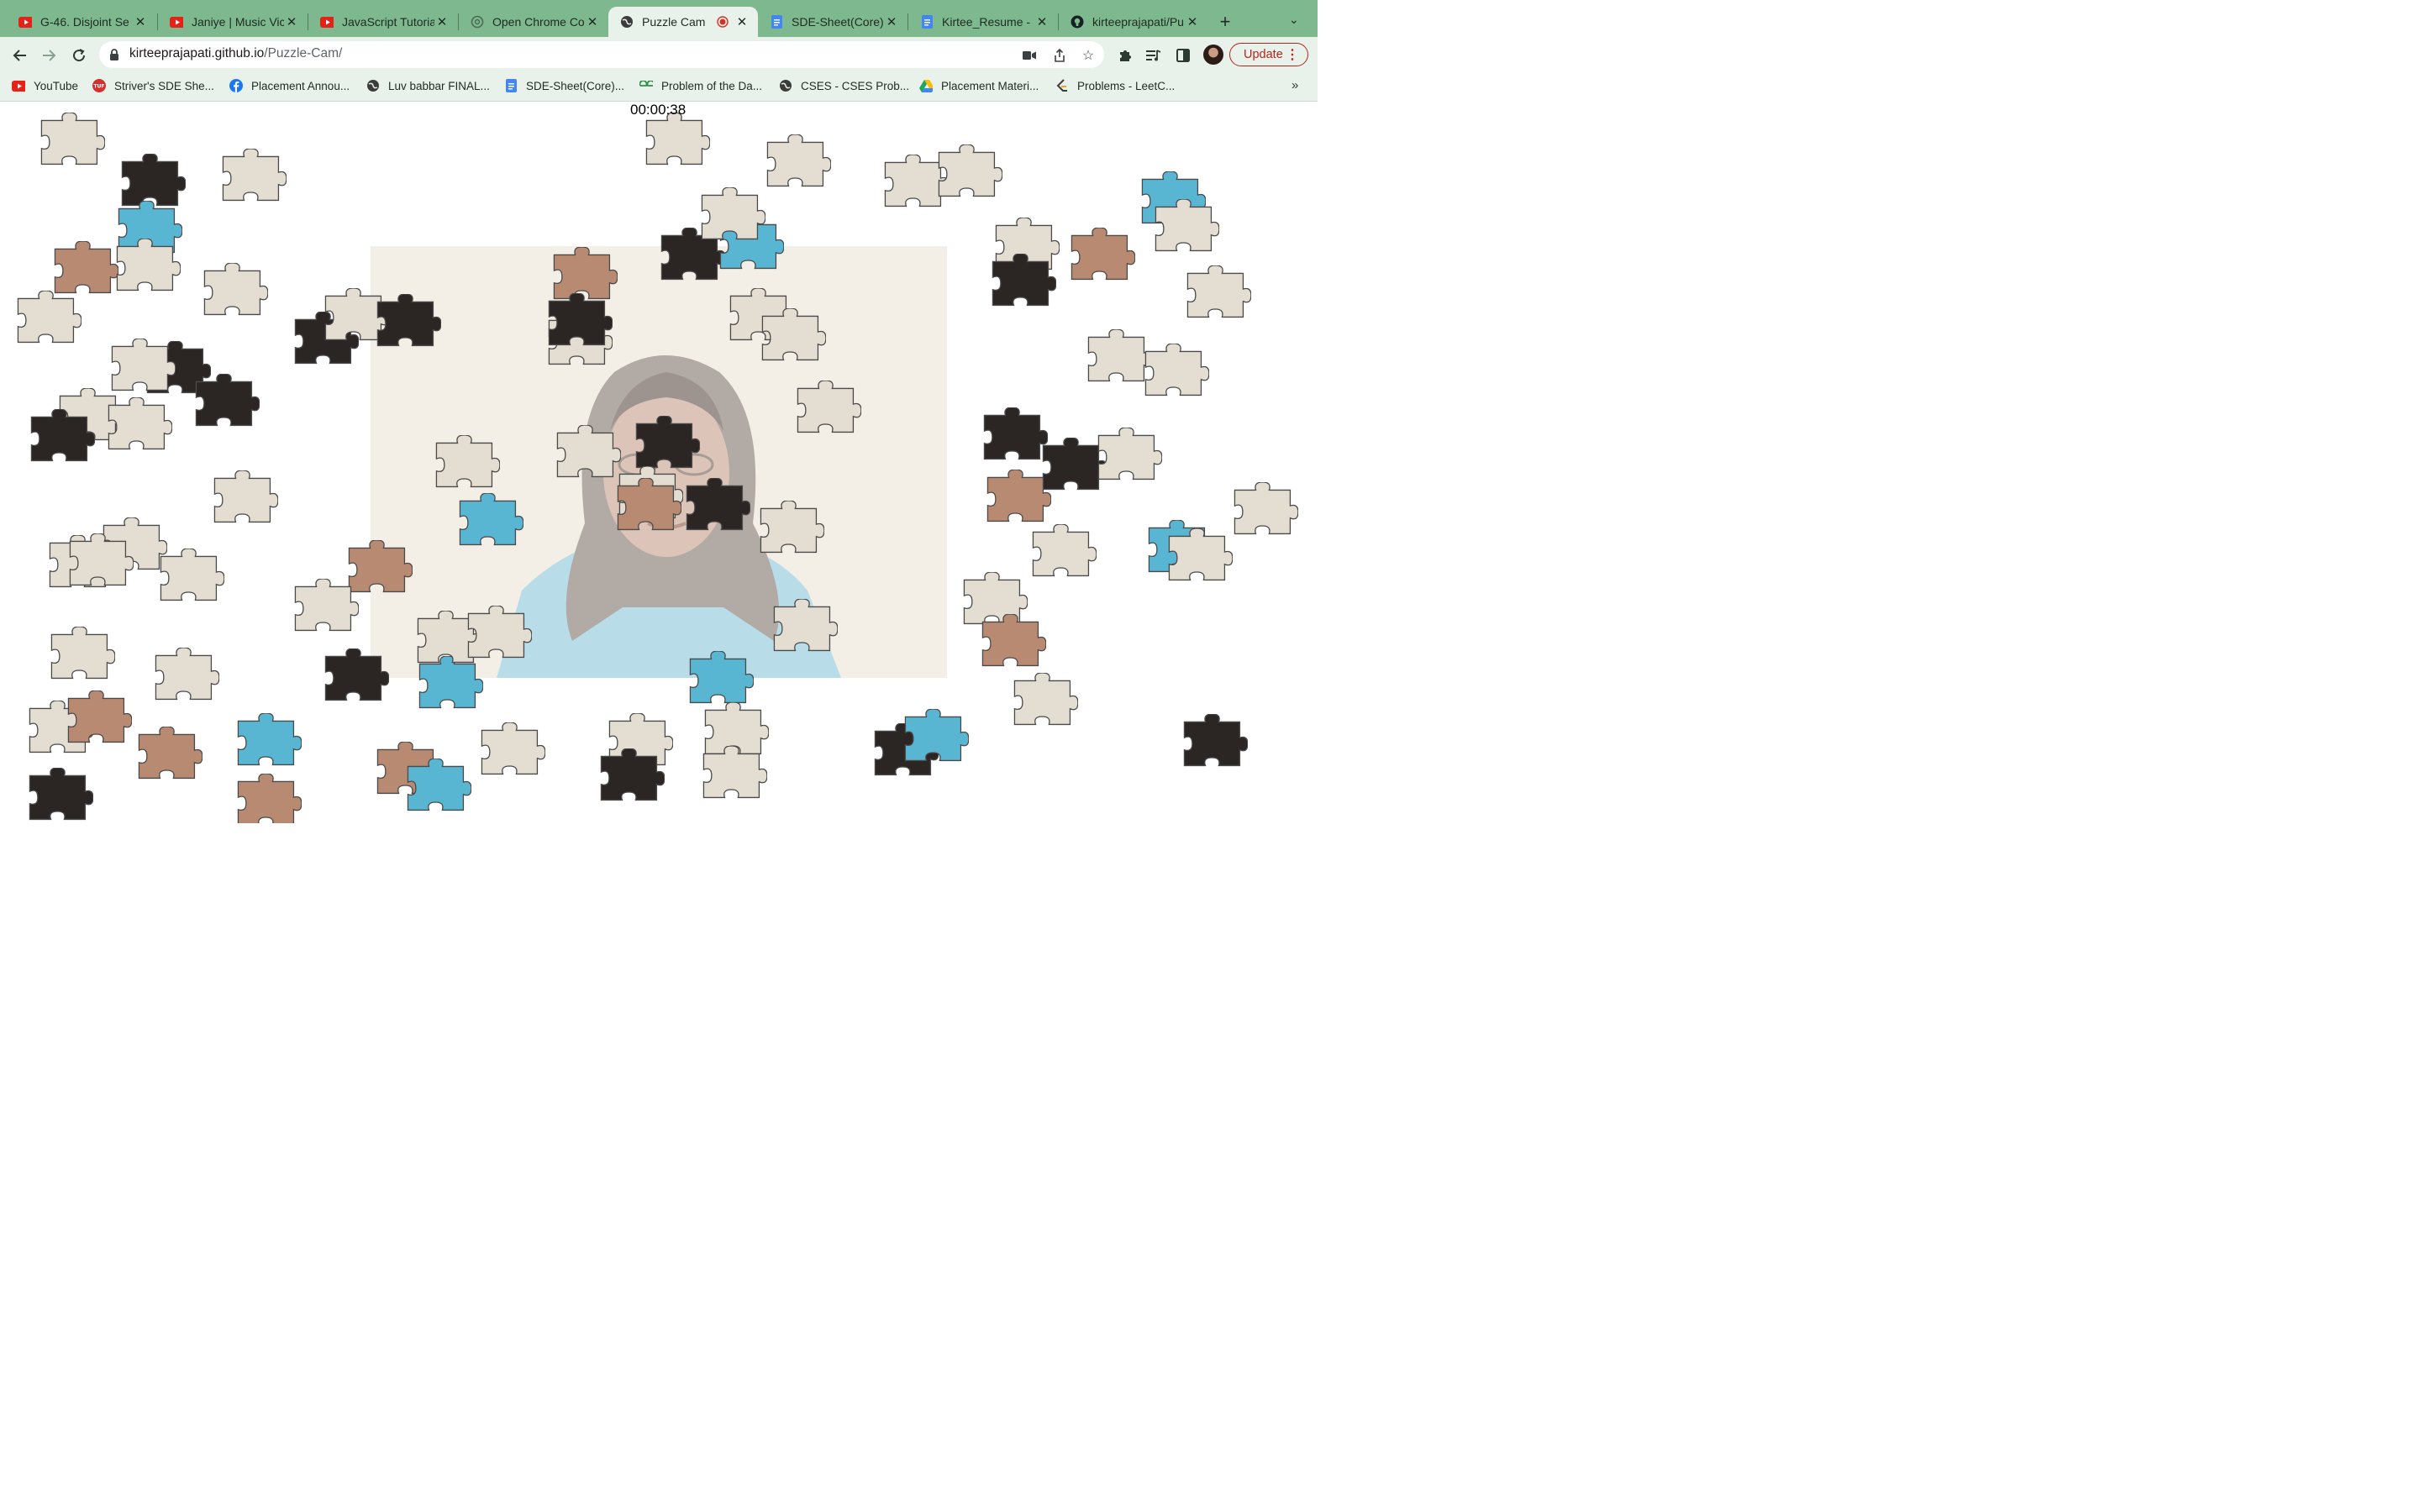 Image resolution: width=2420 pixels, height=1512 pixels. What do you see at coordinates (1225, 22) in the screenshot?
I see `new-tab-button: +` at bounding box center [1225, 22].